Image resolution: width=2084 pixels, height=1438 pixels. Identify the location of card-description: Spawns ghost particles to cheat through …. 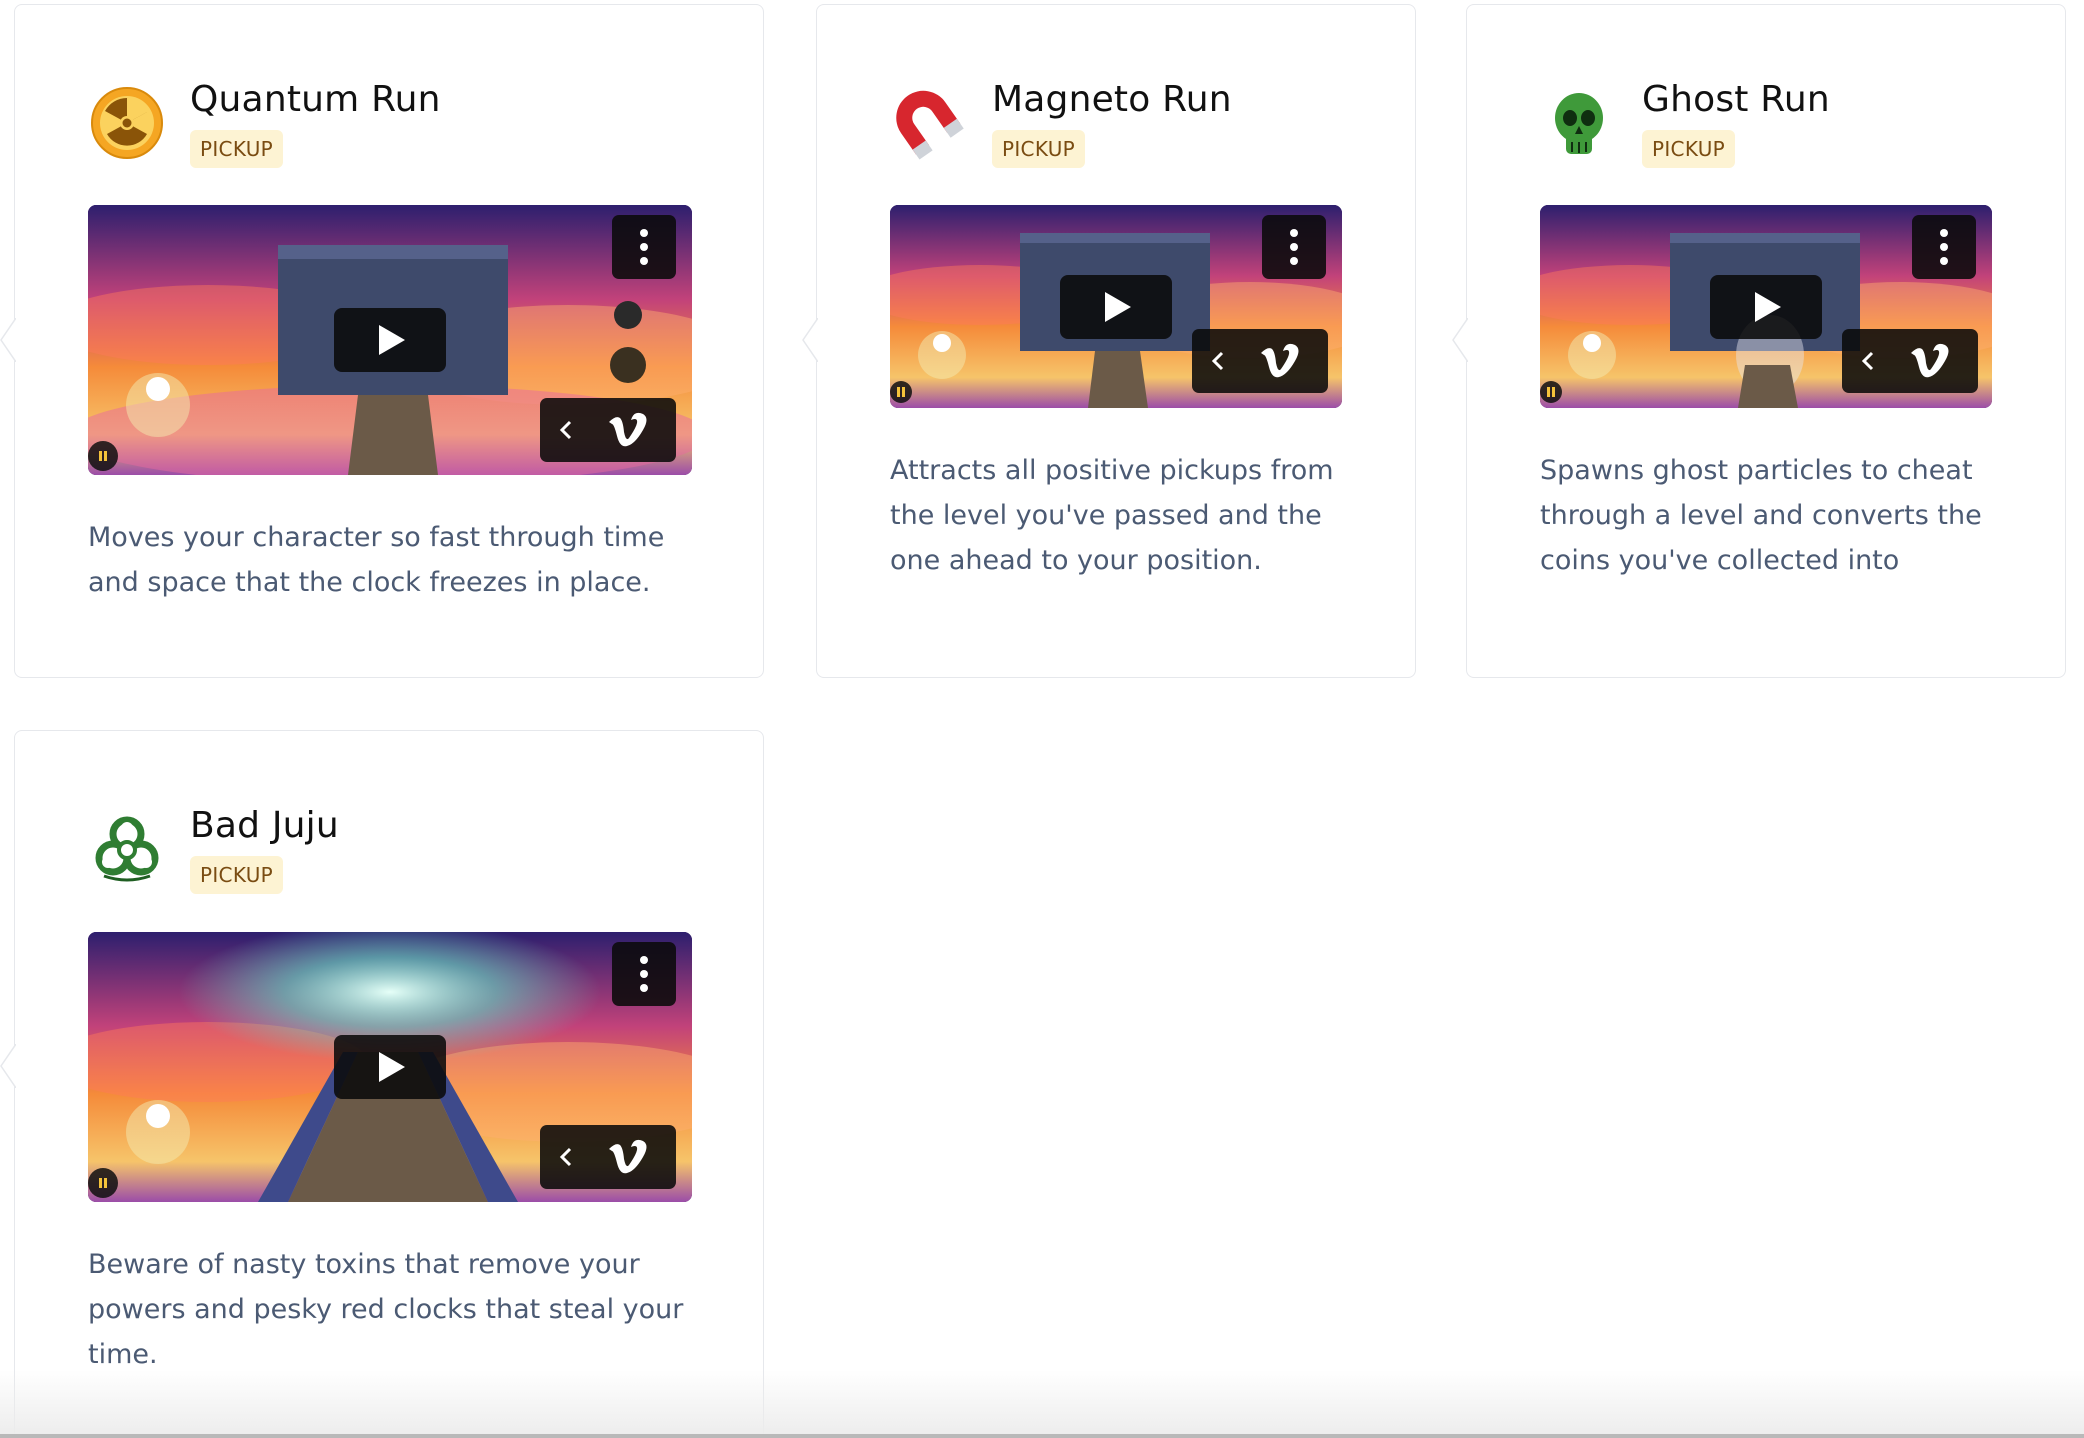
(1761, 515).